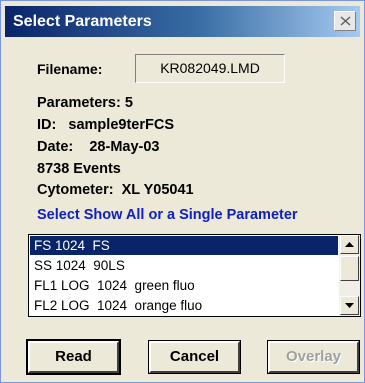 The height and width of the screenshot is (383, 365). I want to click on cytometer-id: Cytometer: XL Y05041, so click(115, 190).